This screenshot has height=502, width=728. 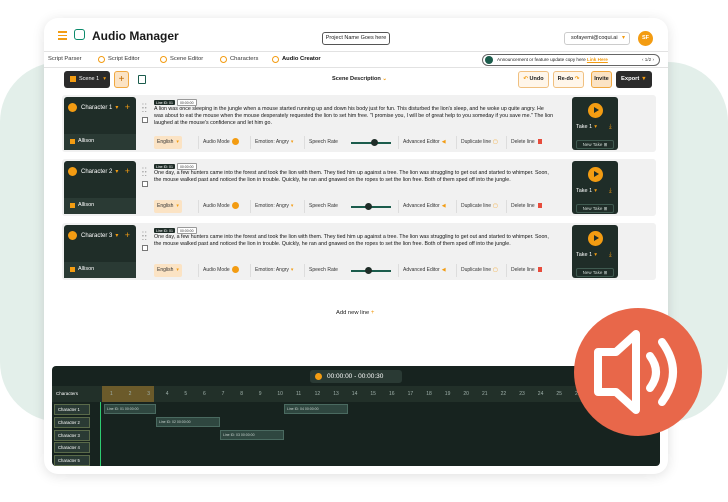 I want to click on menu-icon, so click(x=62, y=36).